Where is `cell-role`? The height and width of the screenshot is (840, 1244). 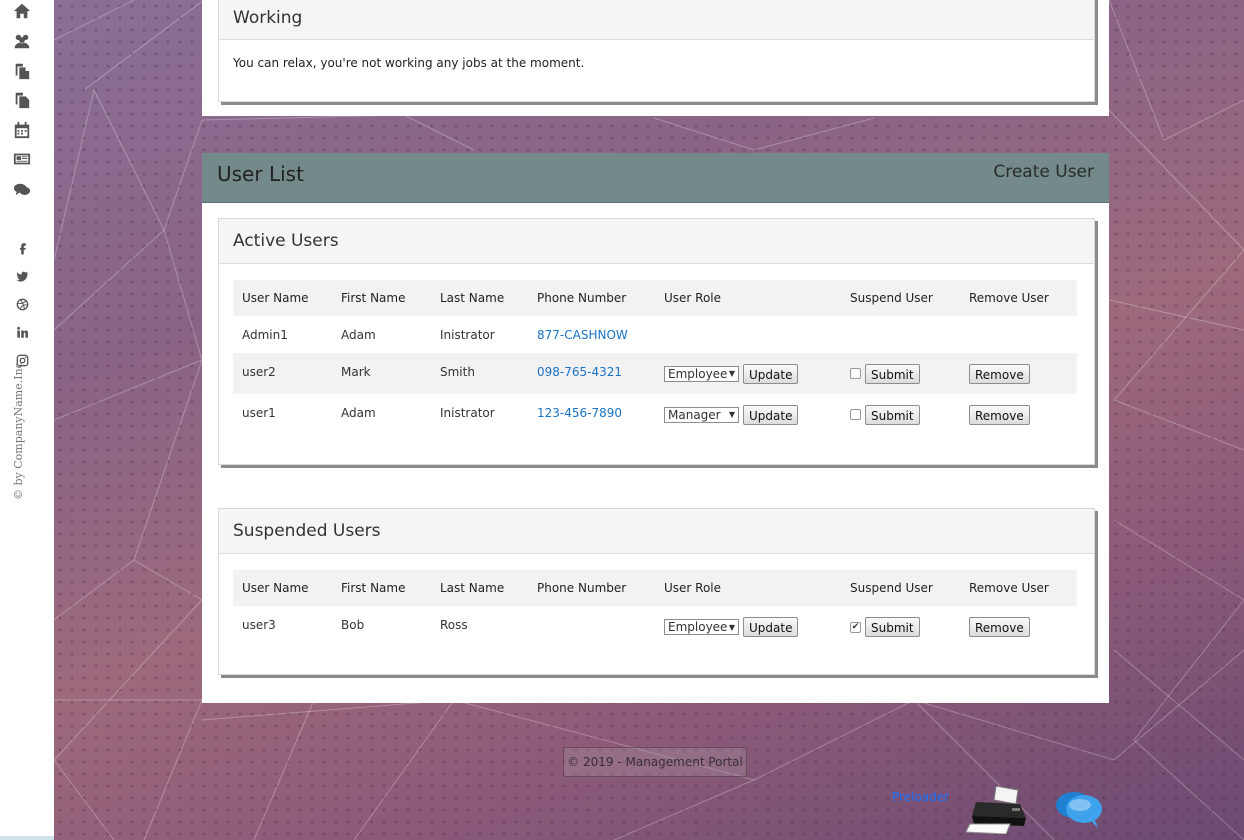
cell-role is located at coordinates (748, 334).